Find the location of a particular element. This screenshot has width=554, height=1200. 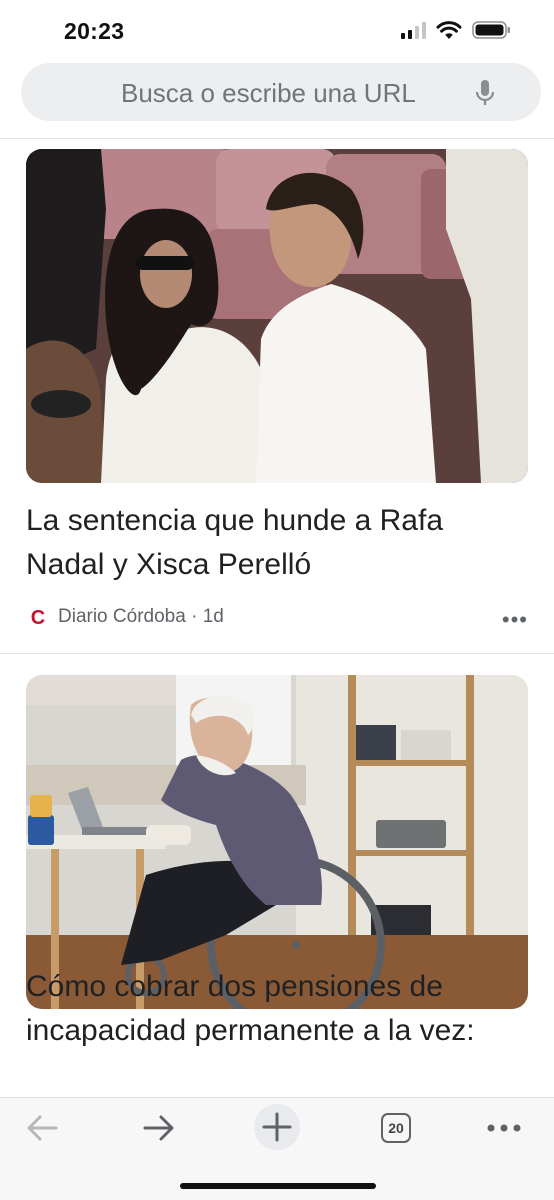

more-menu-button is located at coordinates (504, 1128).